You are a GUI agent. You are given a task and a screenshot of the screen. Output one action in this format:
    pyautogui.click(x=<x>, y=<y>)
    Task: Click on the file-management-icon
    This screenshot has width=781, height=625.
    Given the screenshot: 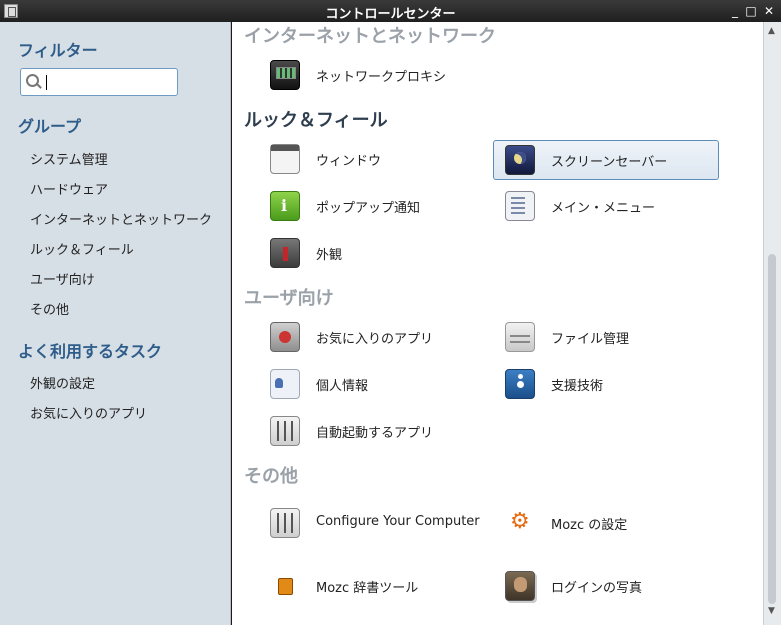 What is the action you would take?
    pyautogui.click(x=520, y=337)
    